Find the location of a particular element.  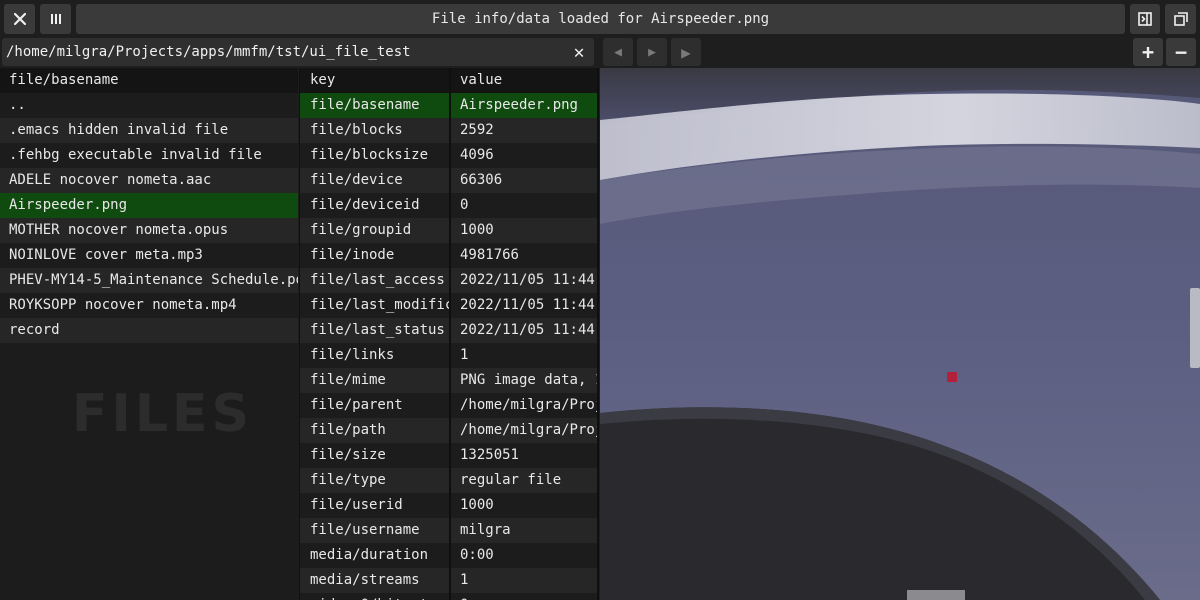

info-value: regular file is located at coordinates (510, 480).